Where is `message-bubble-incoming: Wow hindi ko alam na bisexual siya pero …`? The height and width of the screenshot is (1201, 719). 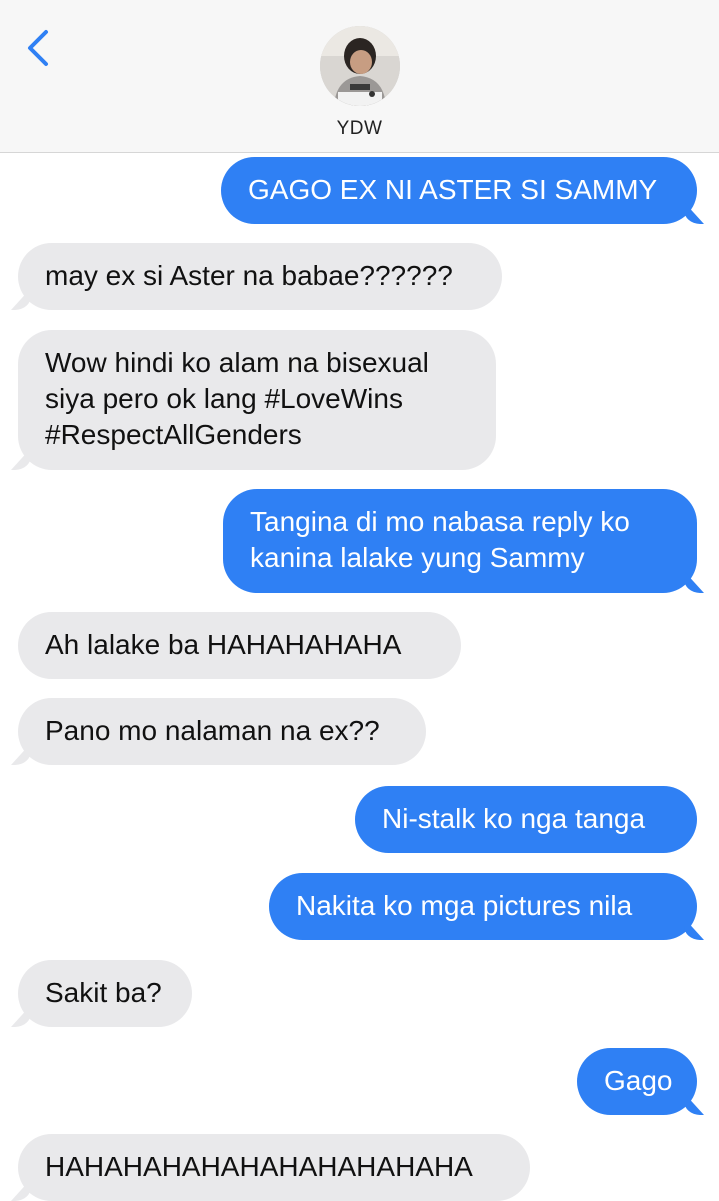 message-bubble-incoming: Wow hindi ko alam na bisexual siya pero … is located at coordinates (257, 400).